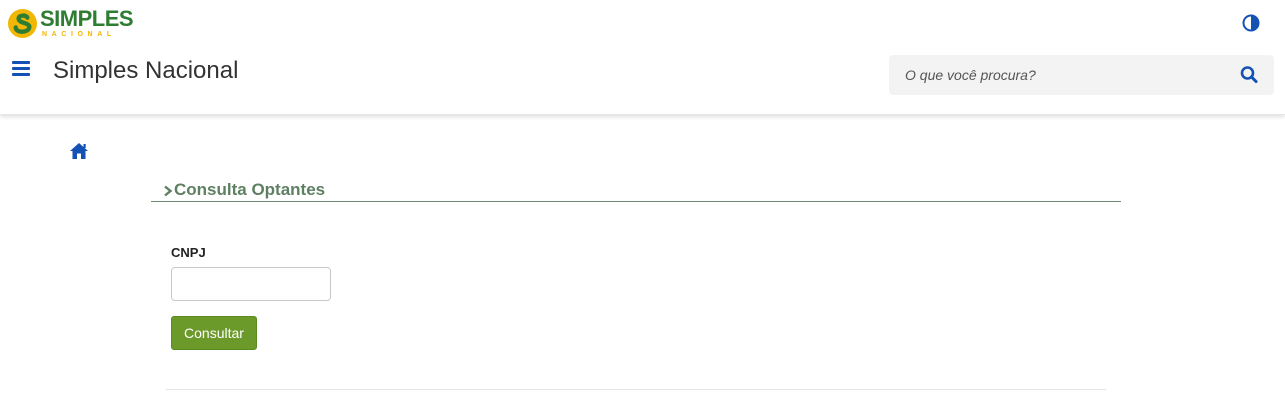 The width and height of the screenshot is (1285, 416). I want to click on divider, so click(636, 389).